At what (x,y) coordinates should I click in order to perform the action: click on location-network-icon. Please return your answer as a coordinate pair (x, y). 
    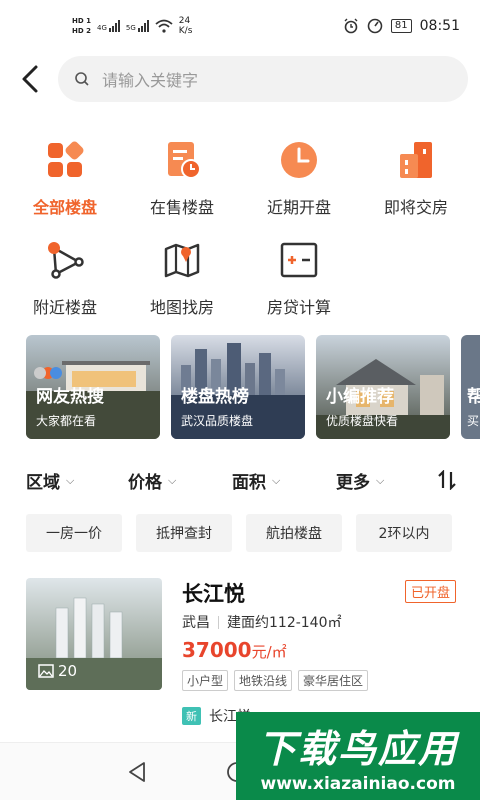
    Looking at the image, I should click on (66, 260).